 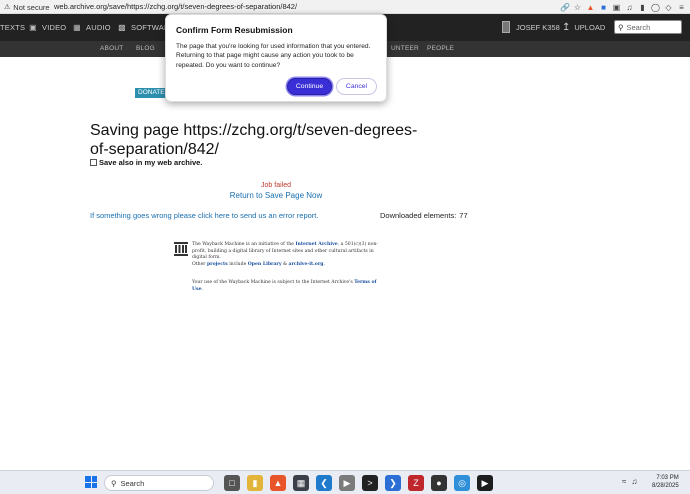 What do you see at coordinates (309, 86) in the screenshot?
I see `continue-button: Continue` at bounding box center [309, 86].